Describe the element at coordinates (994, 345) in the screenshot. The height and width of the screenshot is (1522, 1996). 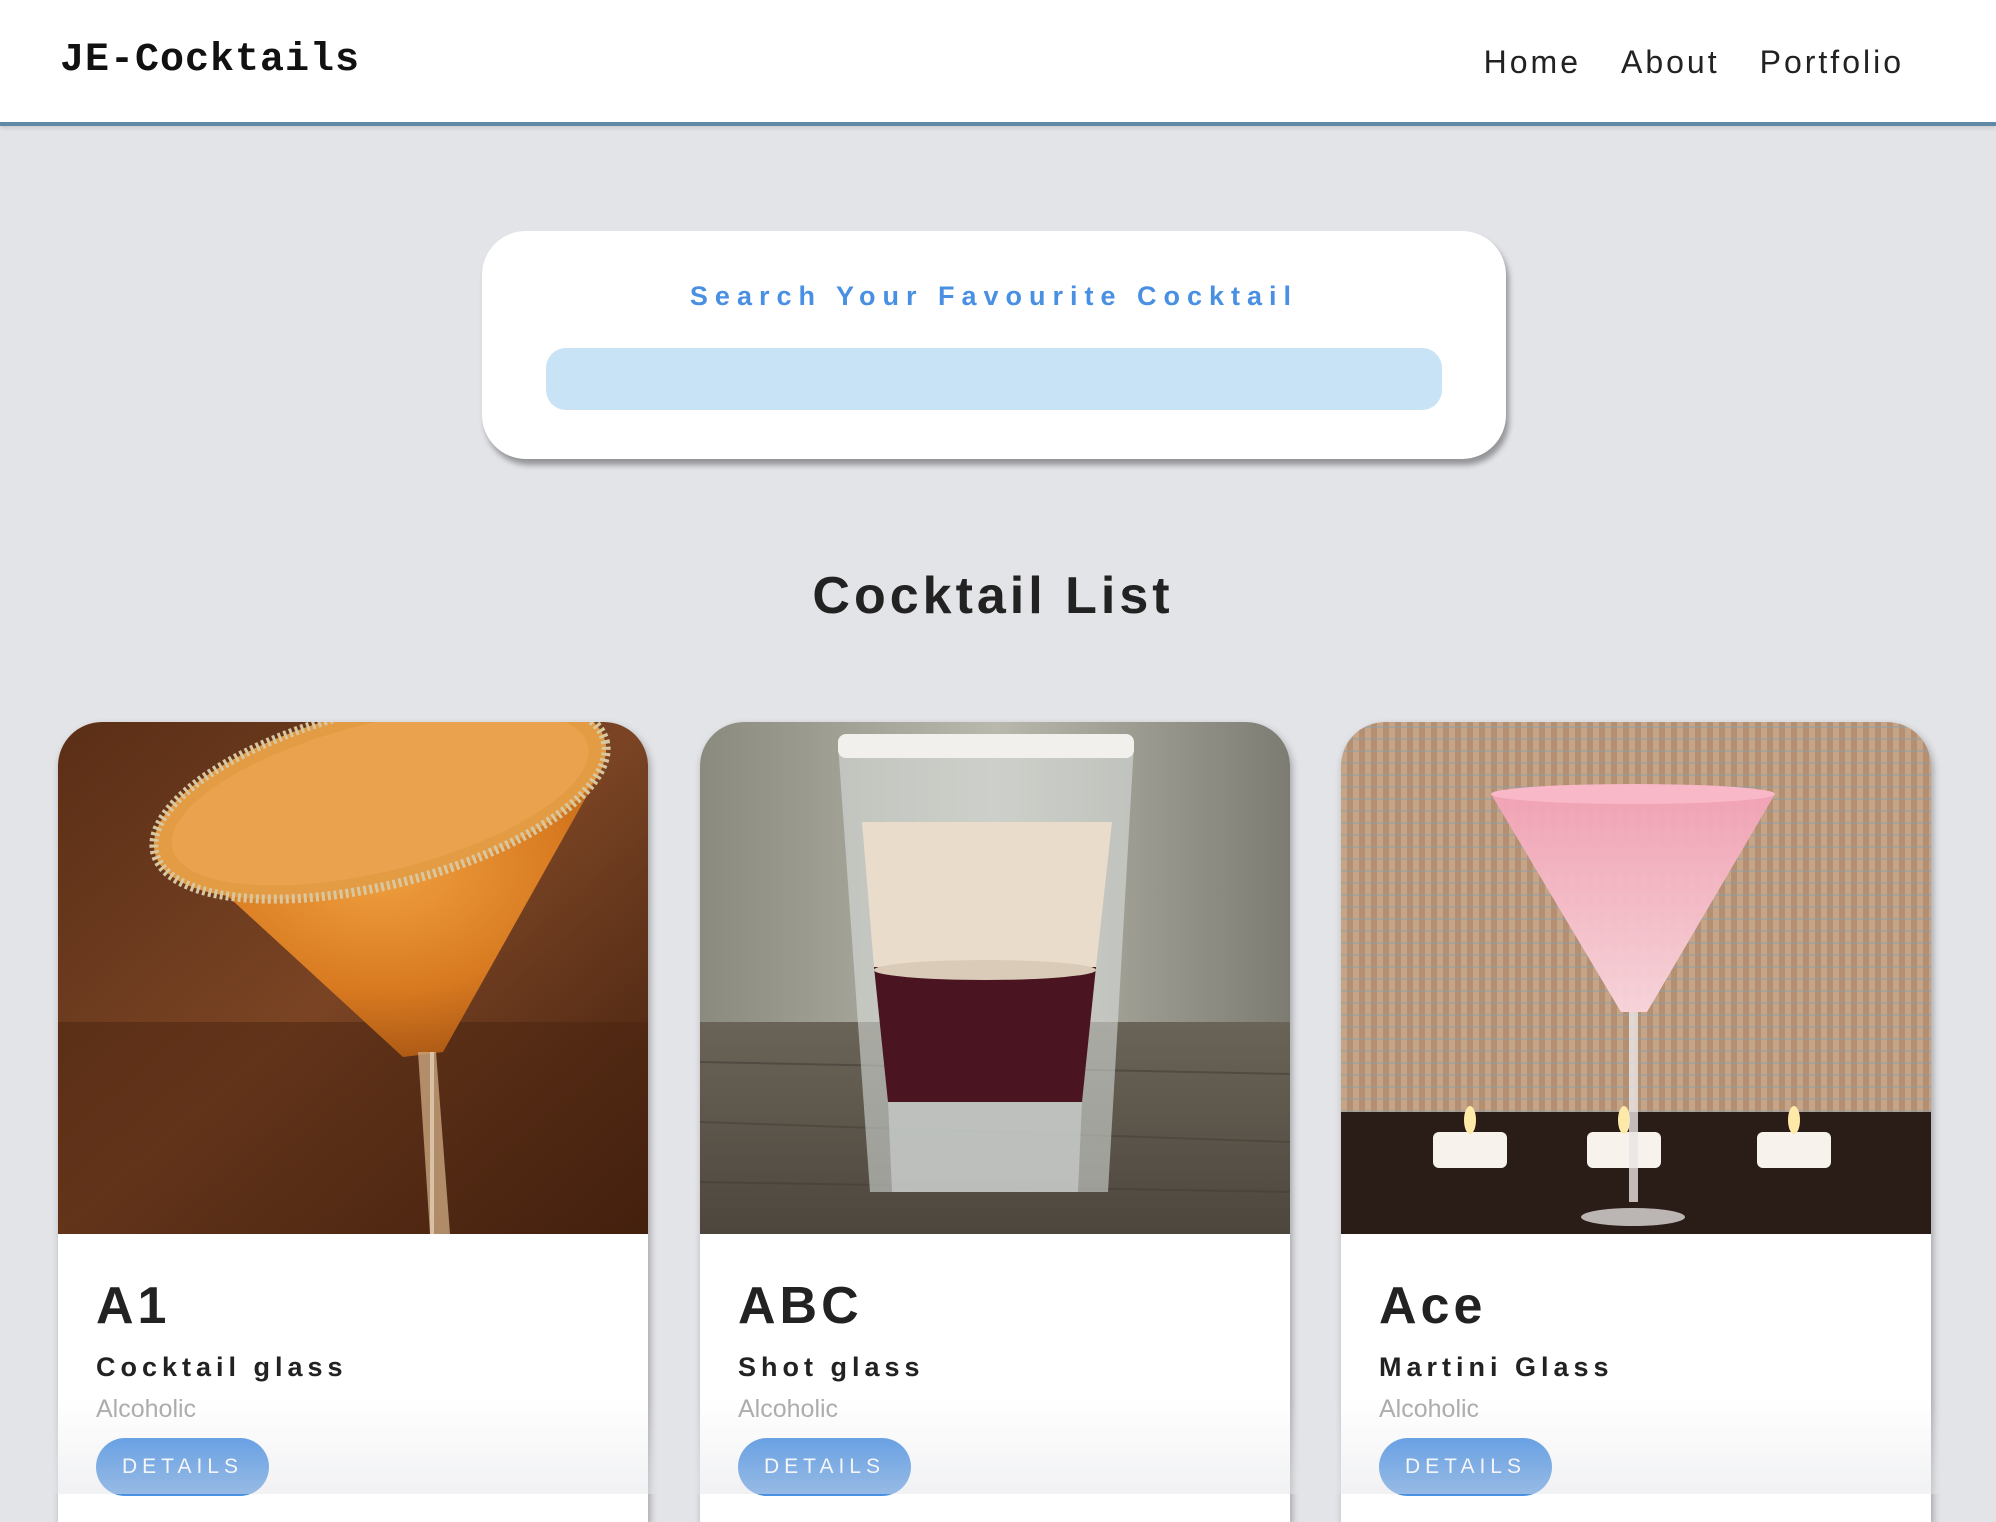
I see `search-card: Search Your Favourite Cocktail` at that location.